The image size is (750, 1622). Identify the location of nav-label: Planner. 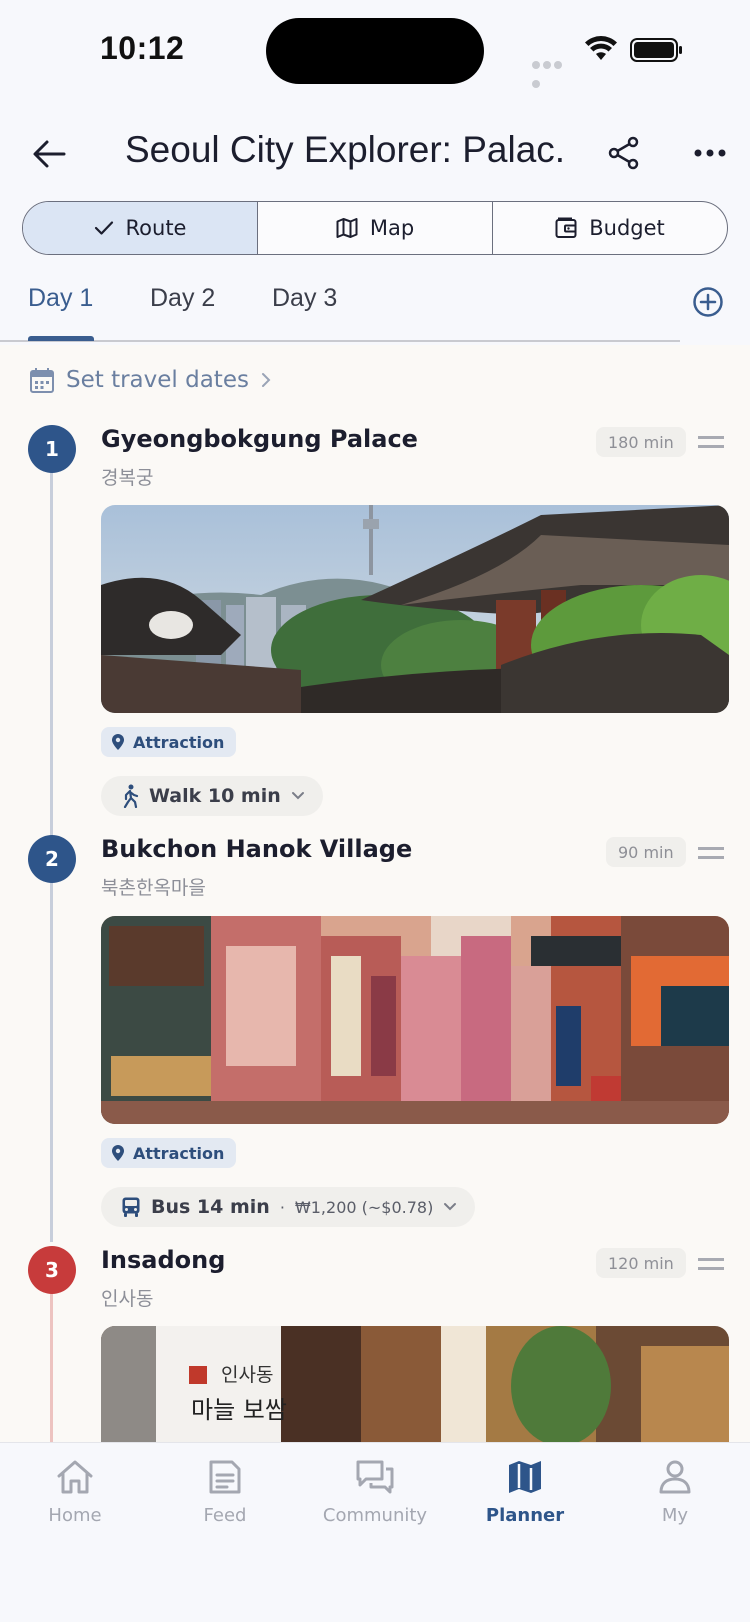
(525, 1515).